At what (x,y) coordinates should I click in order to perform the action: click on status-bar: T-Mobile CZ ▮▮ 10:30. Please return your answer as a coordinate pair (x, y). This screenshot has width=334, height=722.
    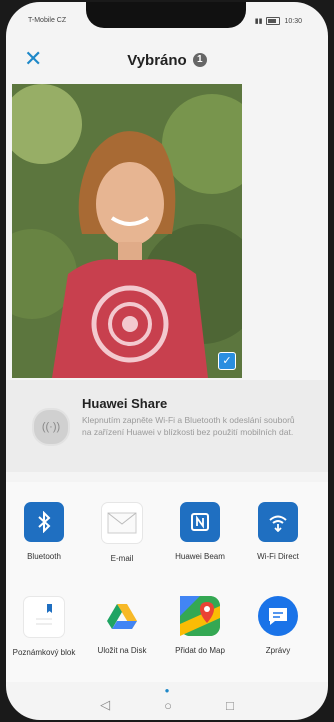
    Looking at the image, I should click on (167, 19).